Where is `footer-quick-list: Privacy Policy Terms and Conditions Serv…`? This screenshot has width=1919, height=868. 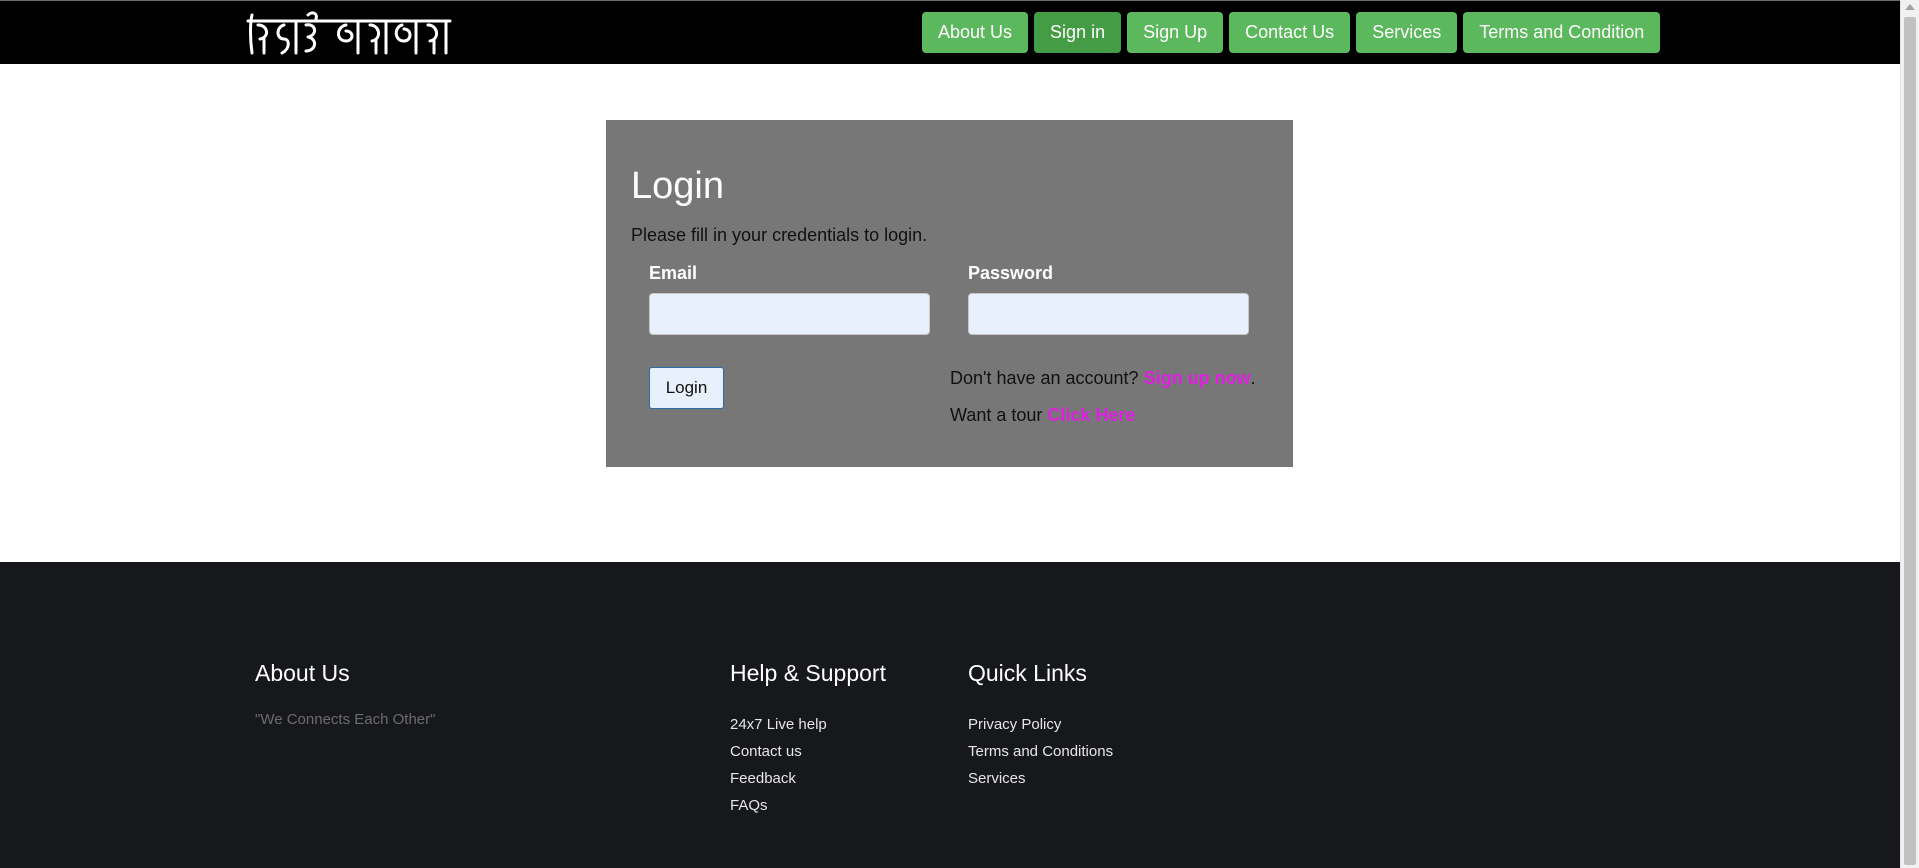 footer-quick-list: Privacy Policy Terms and Conditions Serv… is located at coordinates (1040, 751).